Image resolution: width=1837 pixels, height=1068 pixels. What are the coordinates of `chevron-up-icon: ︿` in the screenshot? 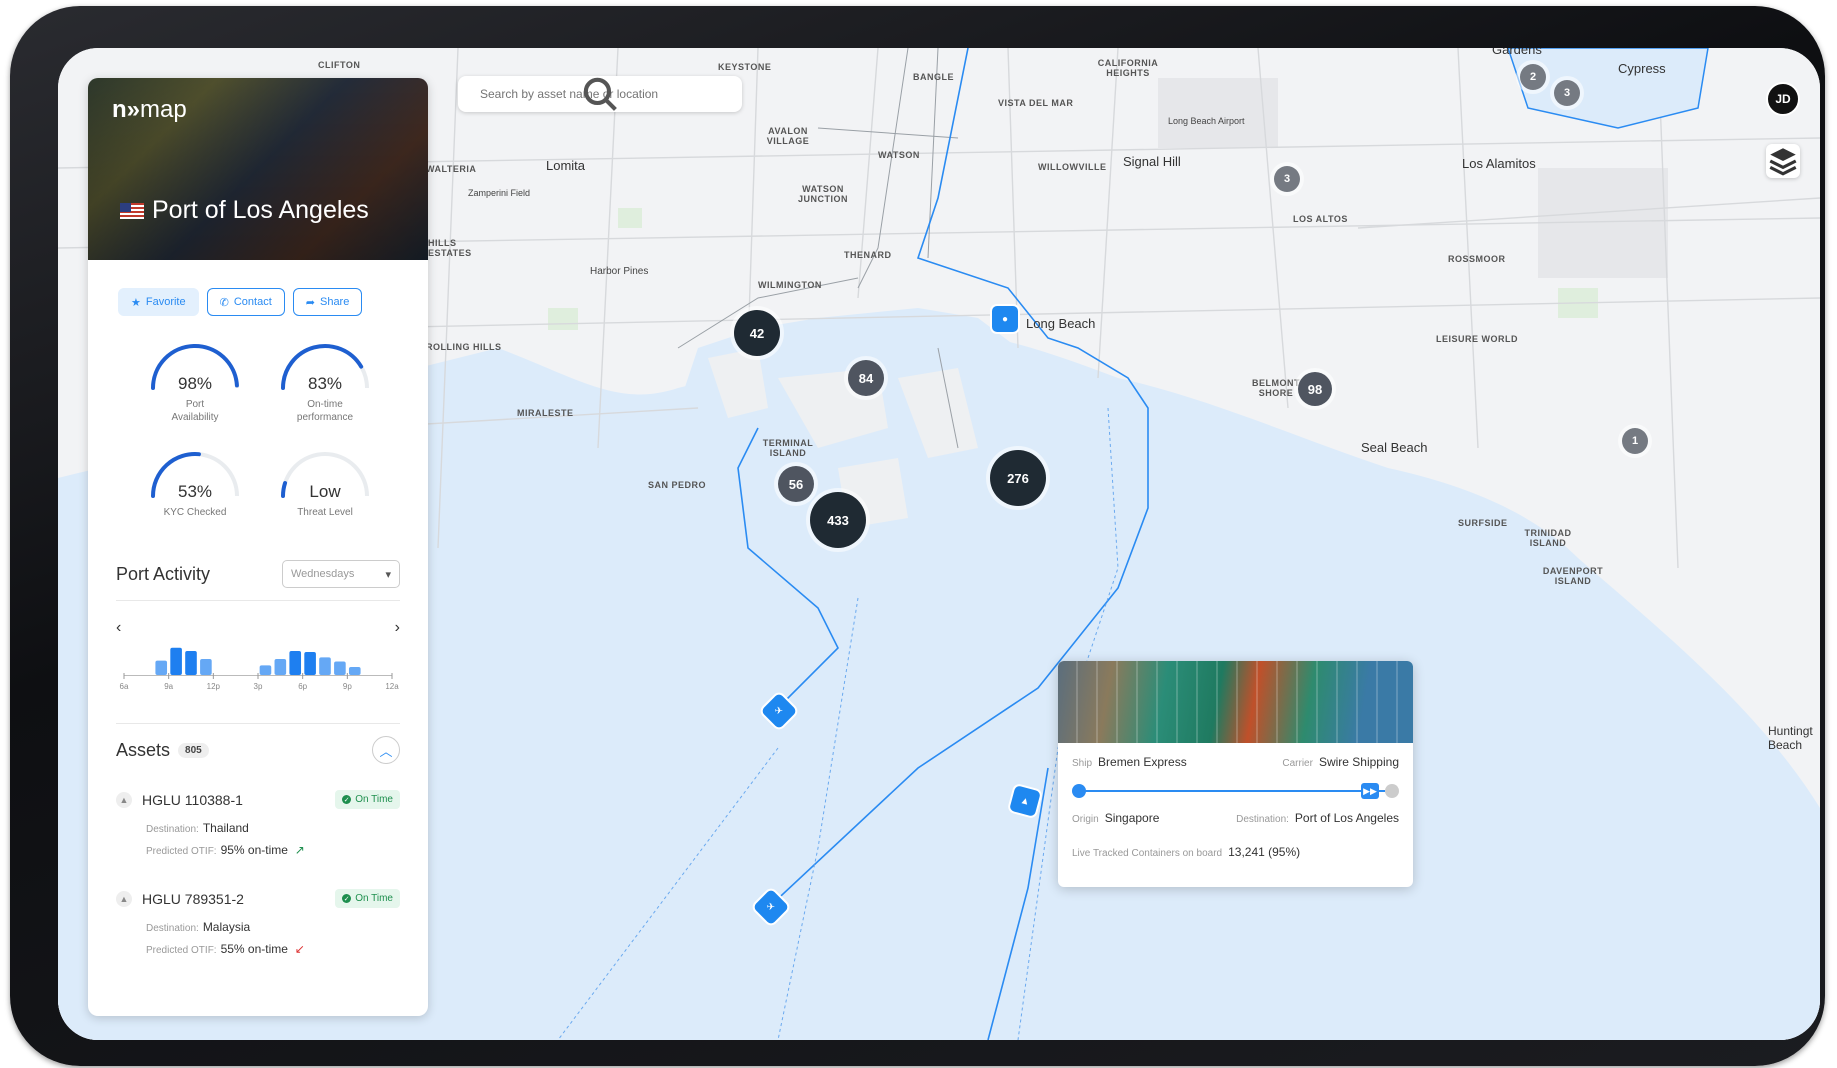 It's located at (386, 751).